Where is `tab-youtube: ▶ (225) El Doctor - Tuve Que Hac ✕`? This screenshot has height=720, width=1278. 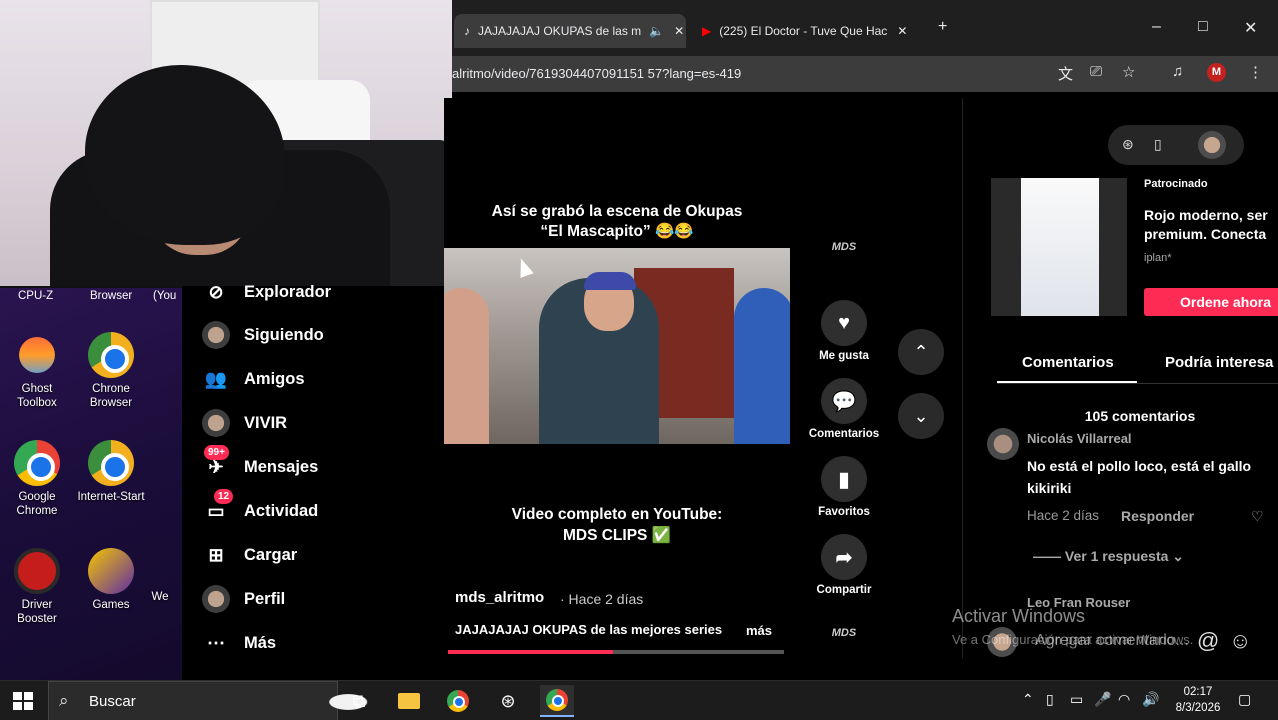 tab-youtube: ▶ (225) El Doctor - Tuve Que Hac ✕ is located at coordinates (808, 31).